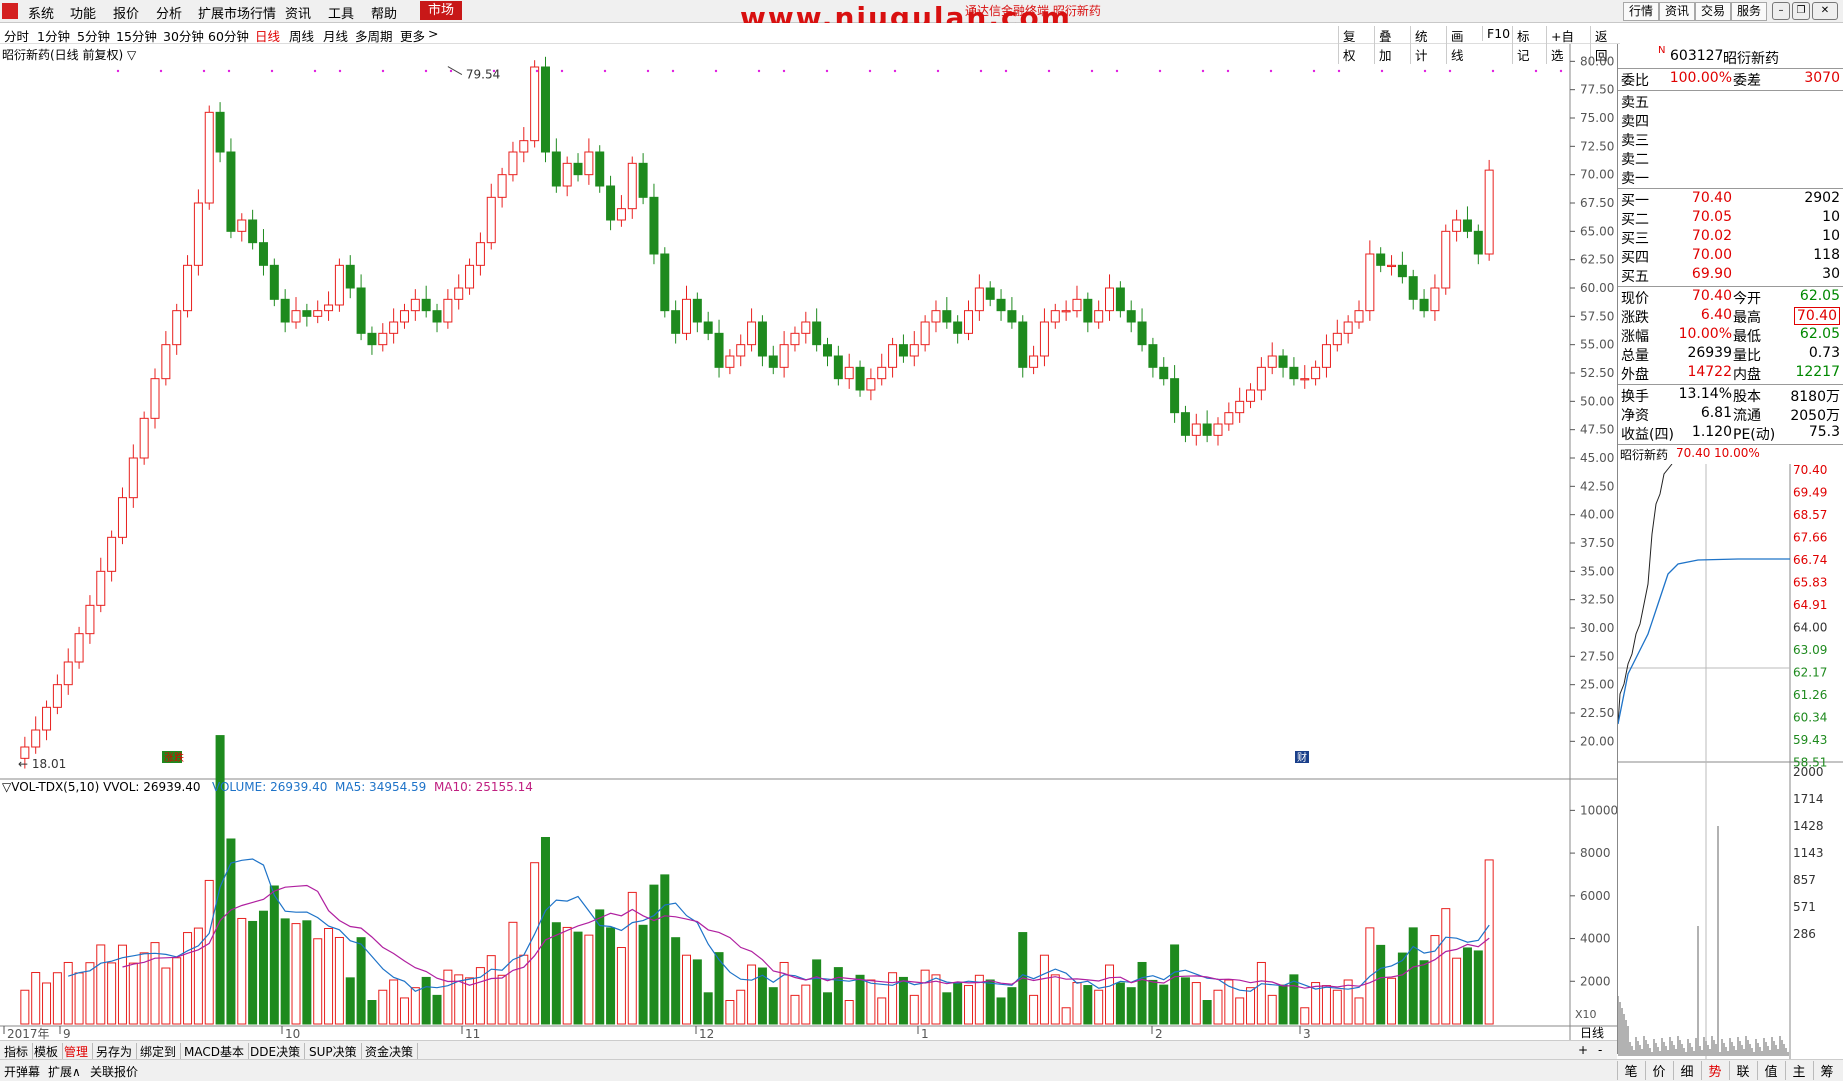 This screenshot has height=1081, width=1843. Describe the element at coordinates (341, 12) in the screenshot. I see `menu-tools: 工具` at that location.